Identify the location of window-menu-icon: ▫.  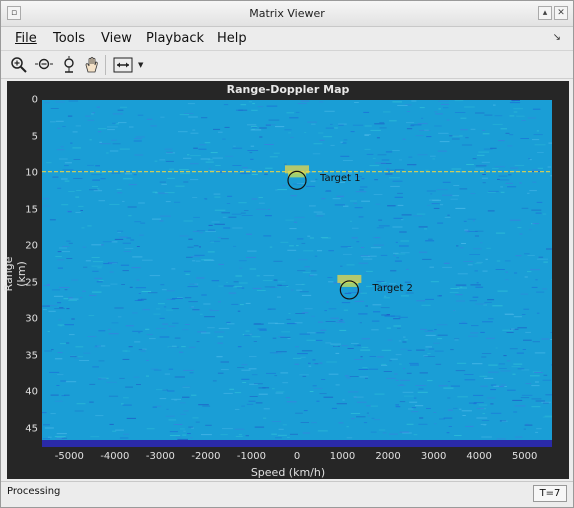
(14, 13).